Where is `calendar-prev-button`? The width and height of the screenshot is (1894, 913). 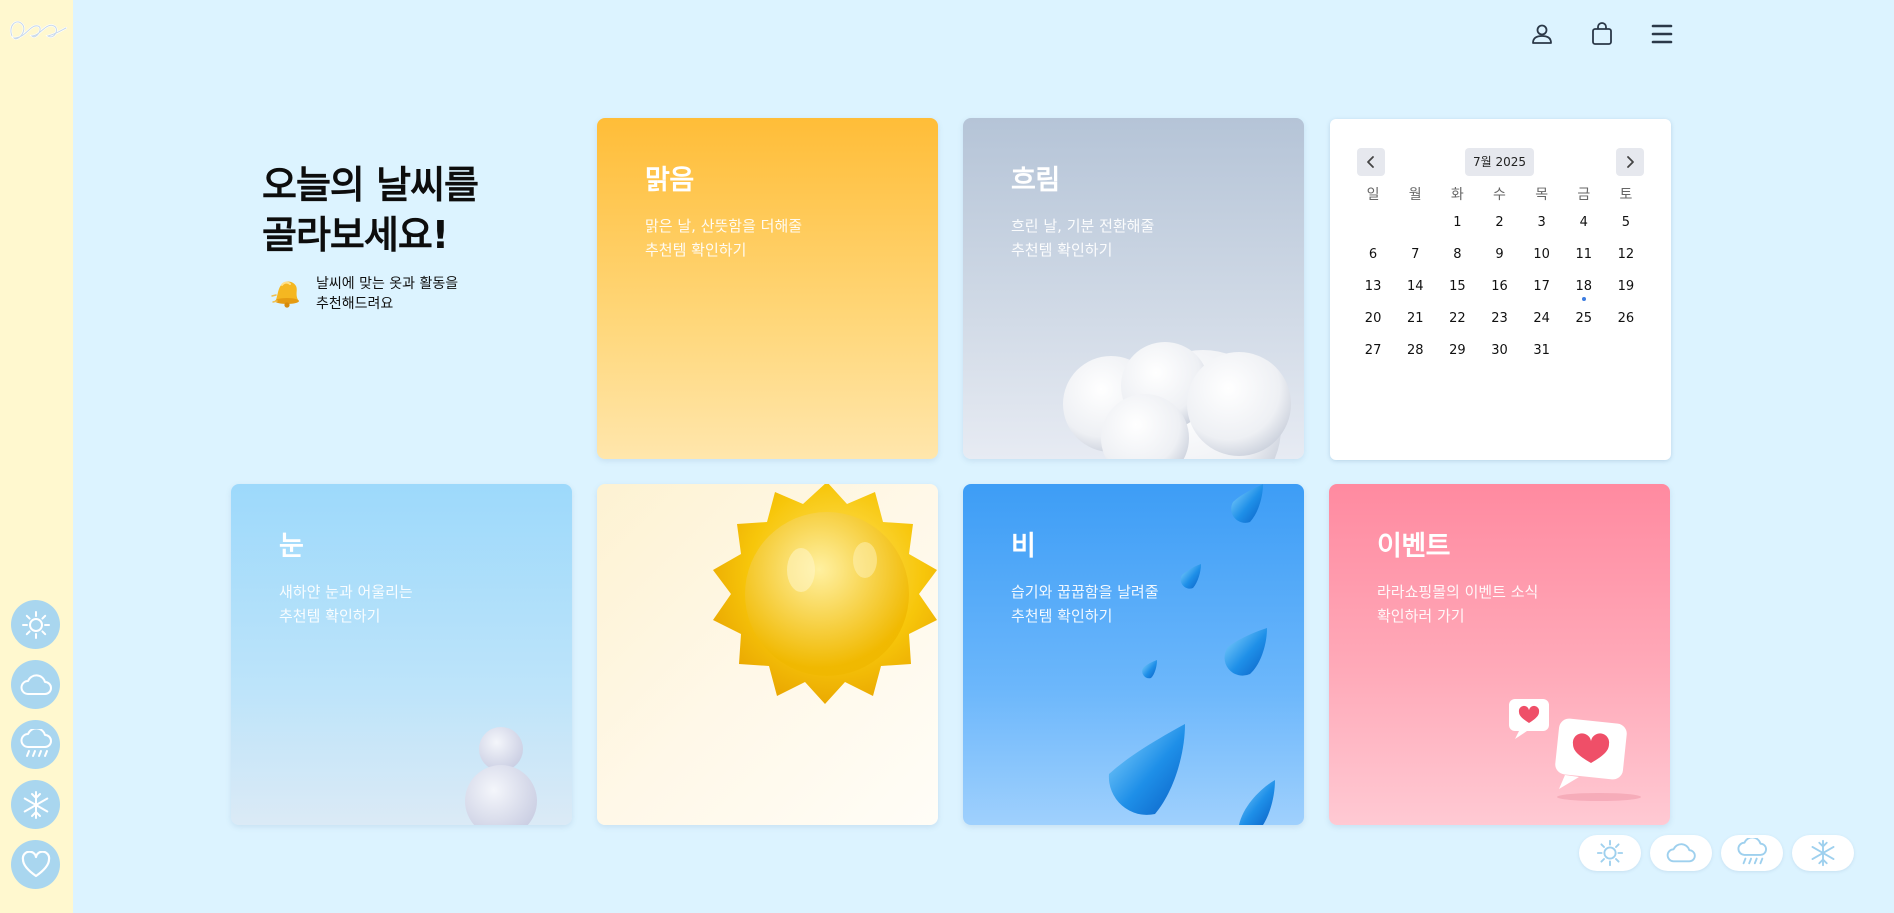
calendar-prev-button is located at coordinates (1371, 162).